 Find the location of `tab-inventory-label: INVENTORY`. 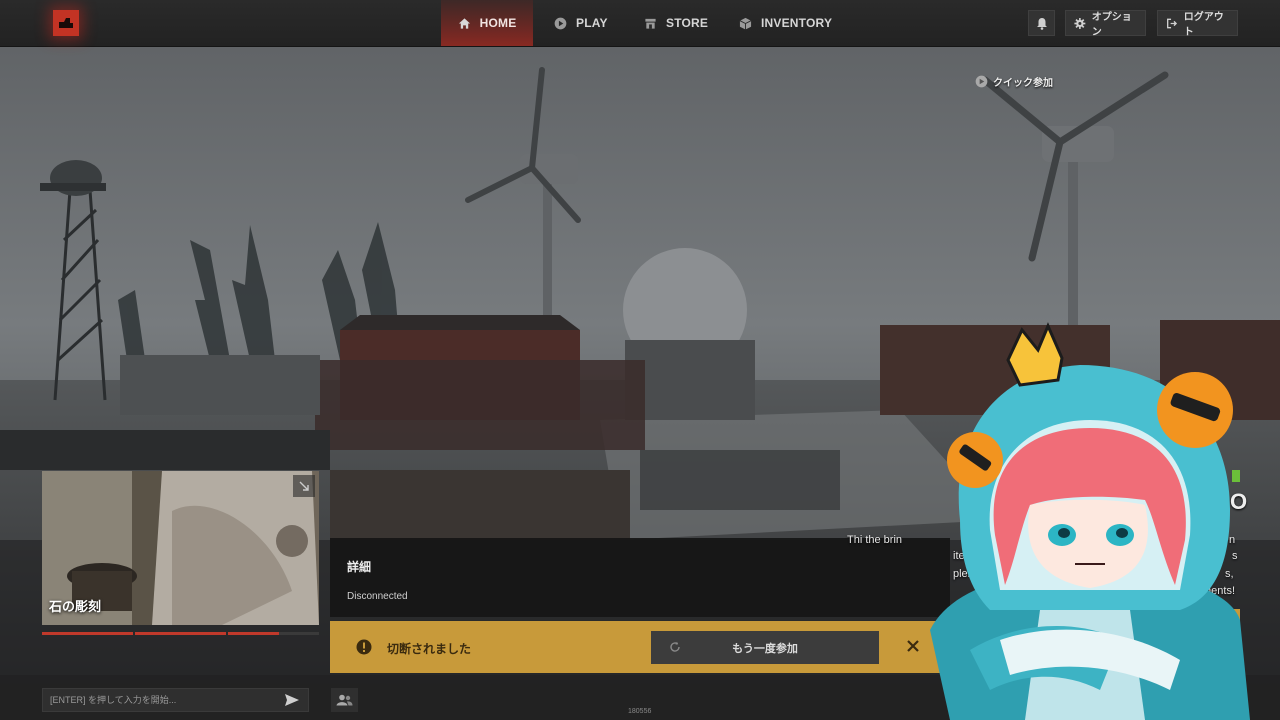

tab-inventory-label: INVENTORY is located at coordinates (797, 23).